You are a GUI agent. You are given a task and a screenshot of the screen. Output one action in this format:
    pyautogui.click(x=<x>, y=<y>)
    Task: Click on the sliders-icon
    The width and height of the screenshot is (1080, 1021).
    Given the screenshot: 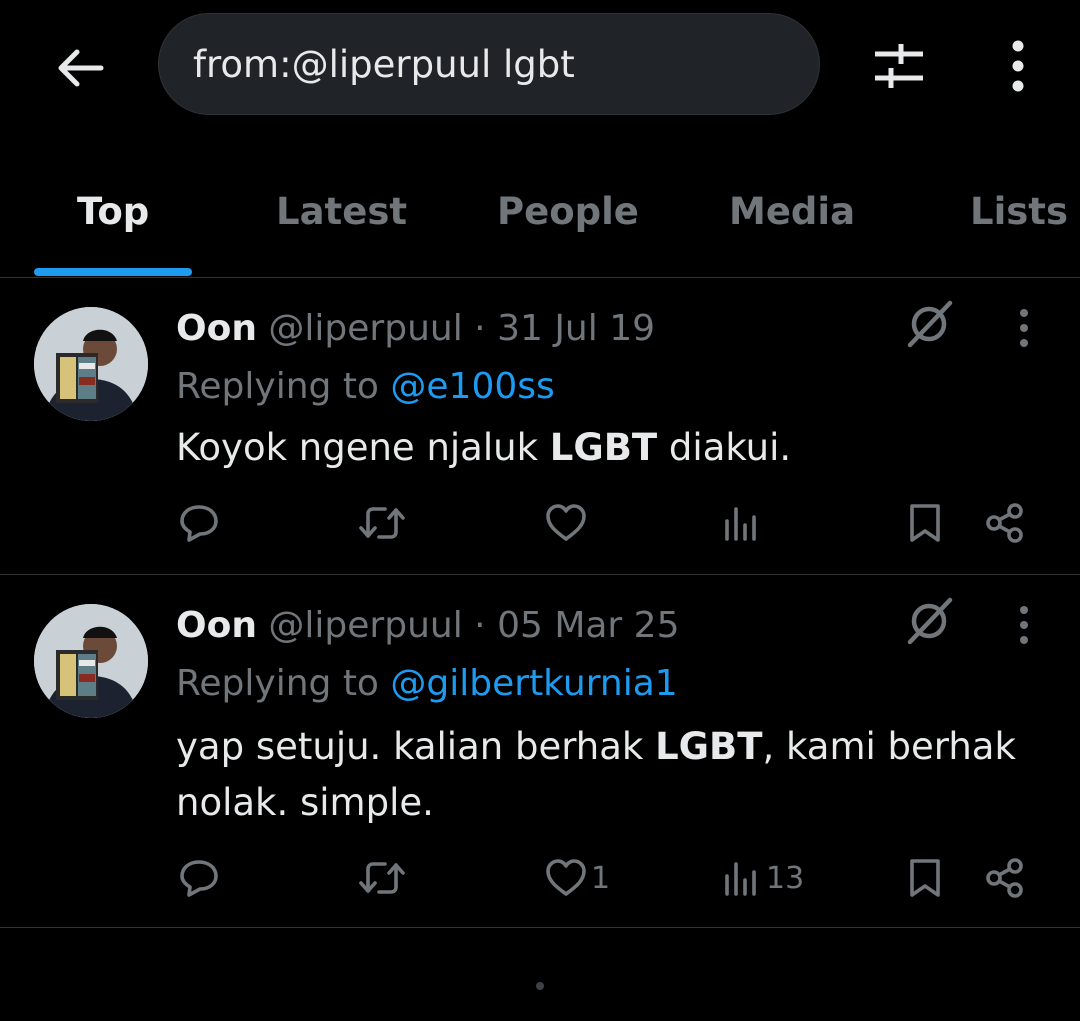 What is the action you would take?
    pyautogui.click(x=899, y=66)
    